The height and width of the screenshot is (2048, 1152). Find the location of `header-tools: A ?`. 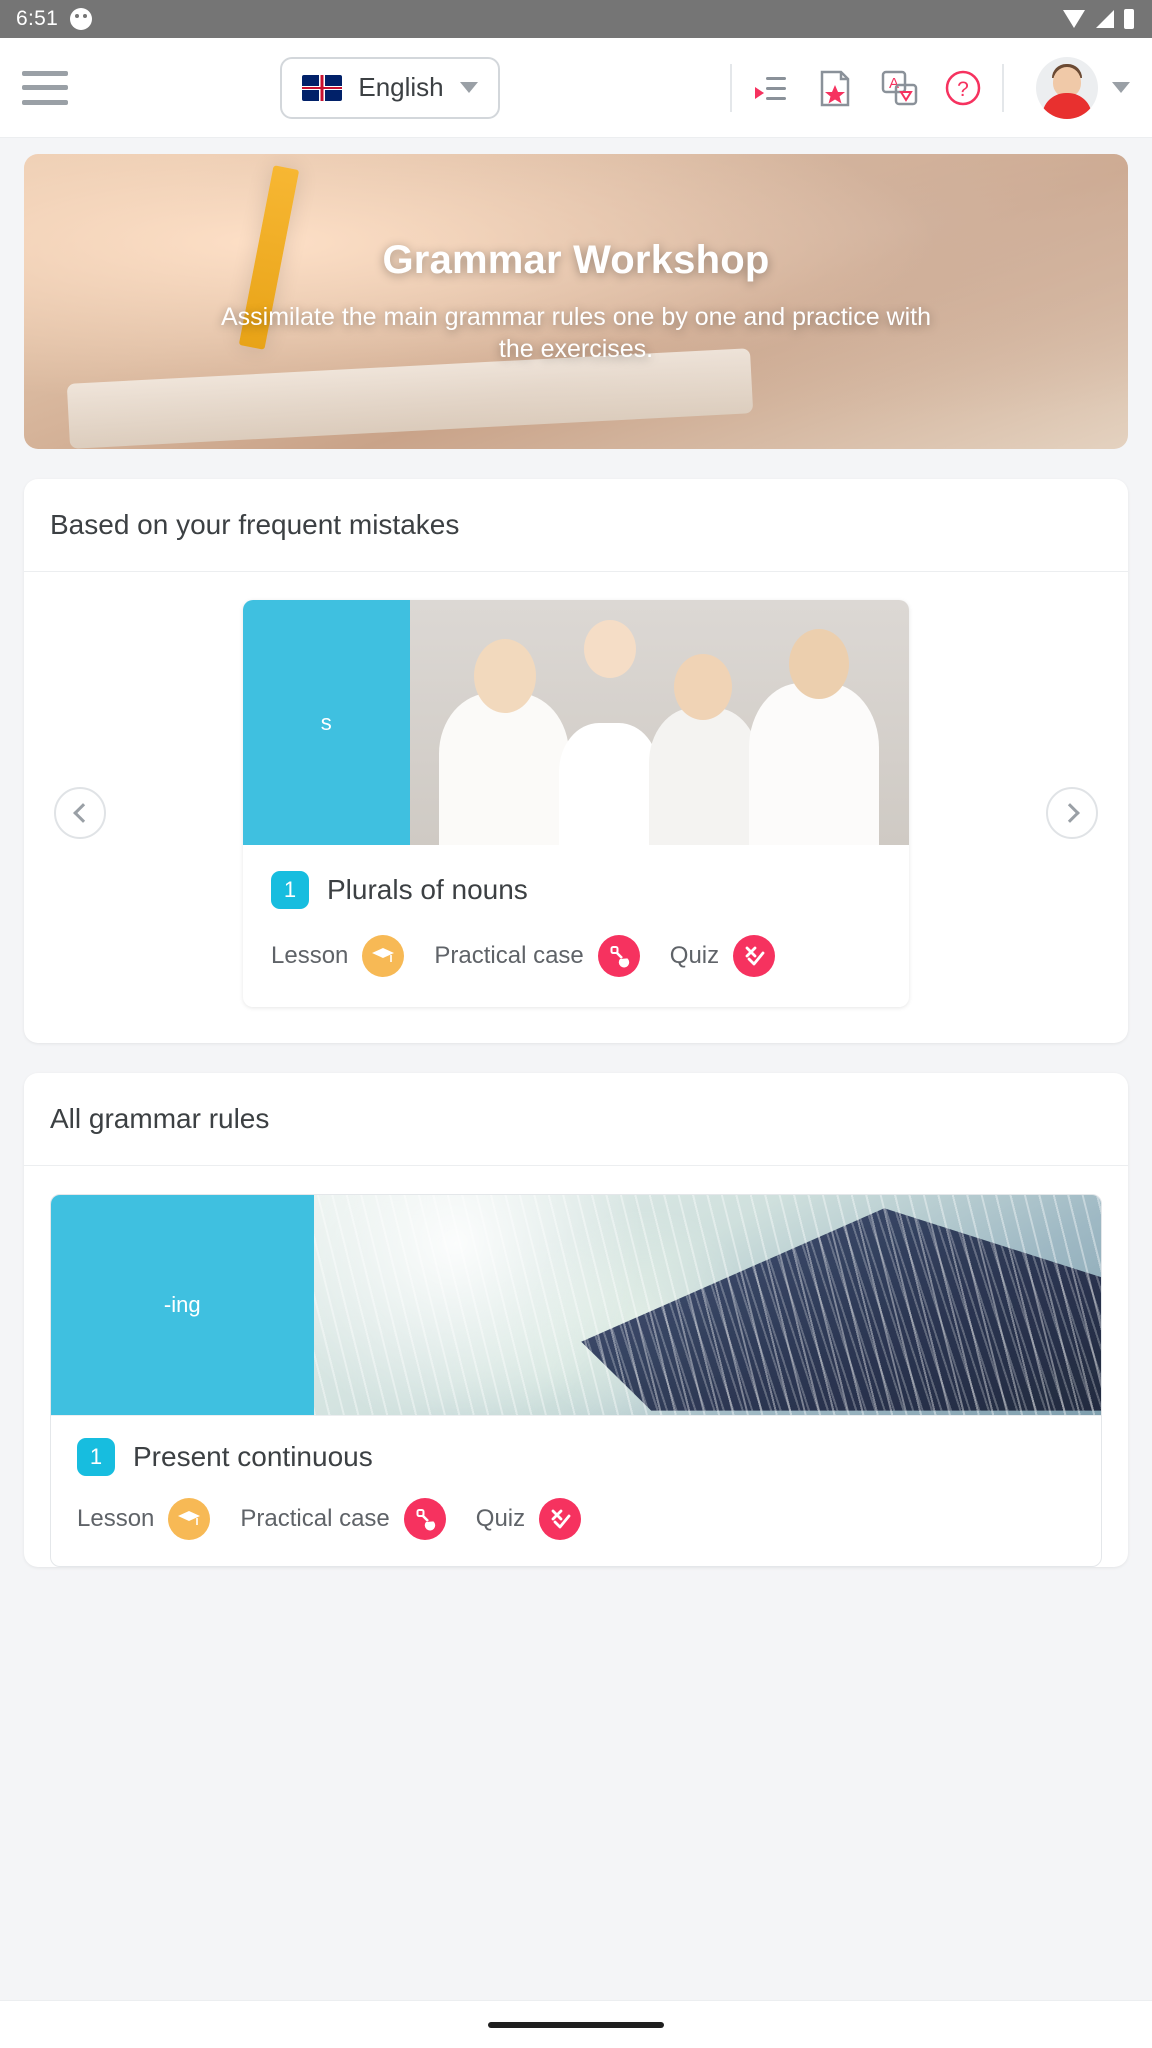

header-tools: A ? is located at coordinates (867, 88).